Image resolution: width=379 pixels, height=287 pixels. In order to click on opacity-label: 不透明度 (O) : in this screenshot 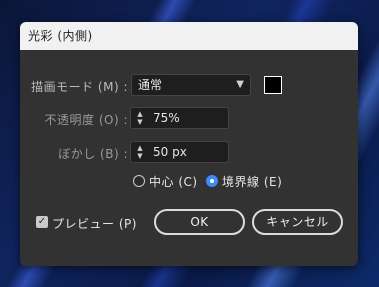, I will do `click(86, 120)`.